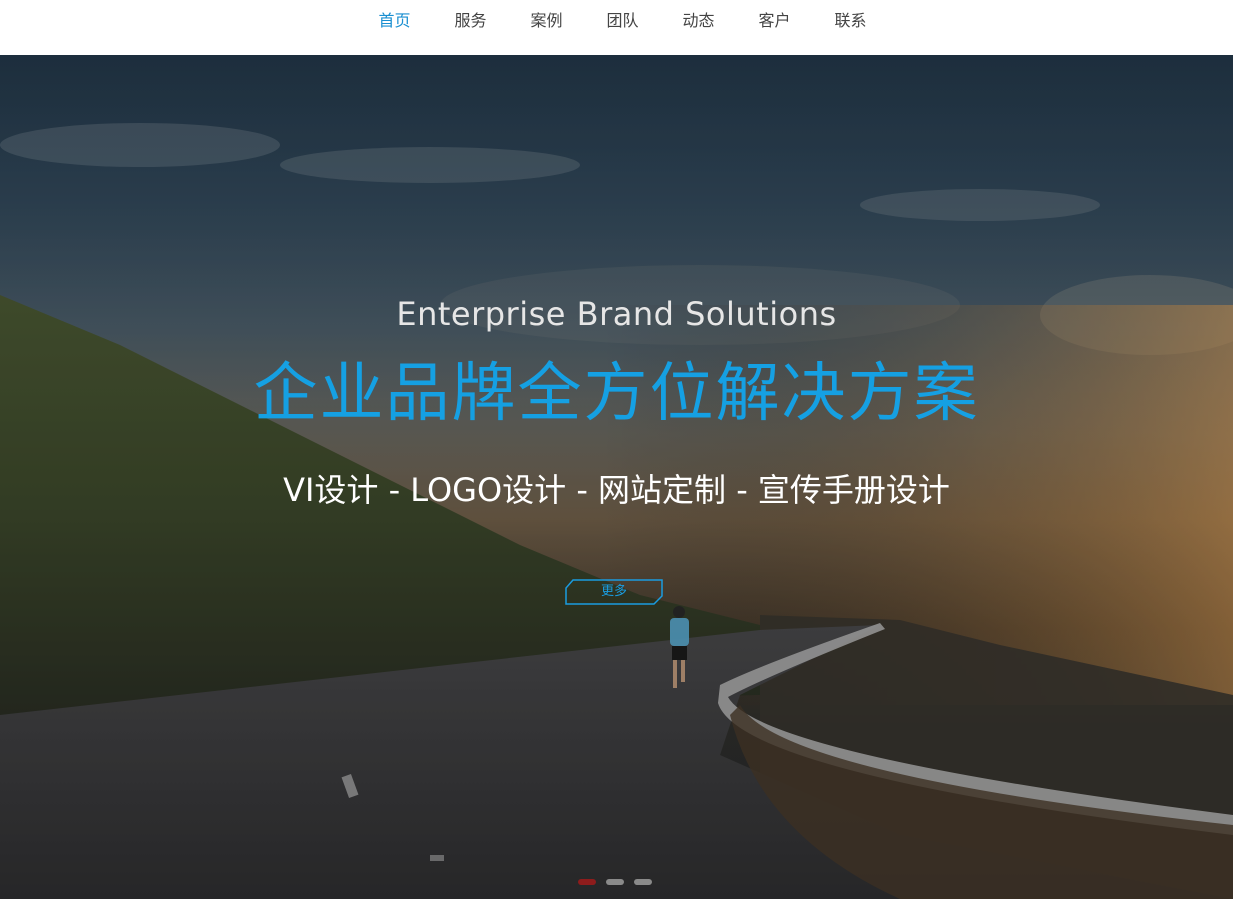 This screenshot has width=1233, height=899. What do you see at coordinates (851, 21) in the screenshot?
I see `nav-item-contact: 联系` at bounding box center [851, 21].